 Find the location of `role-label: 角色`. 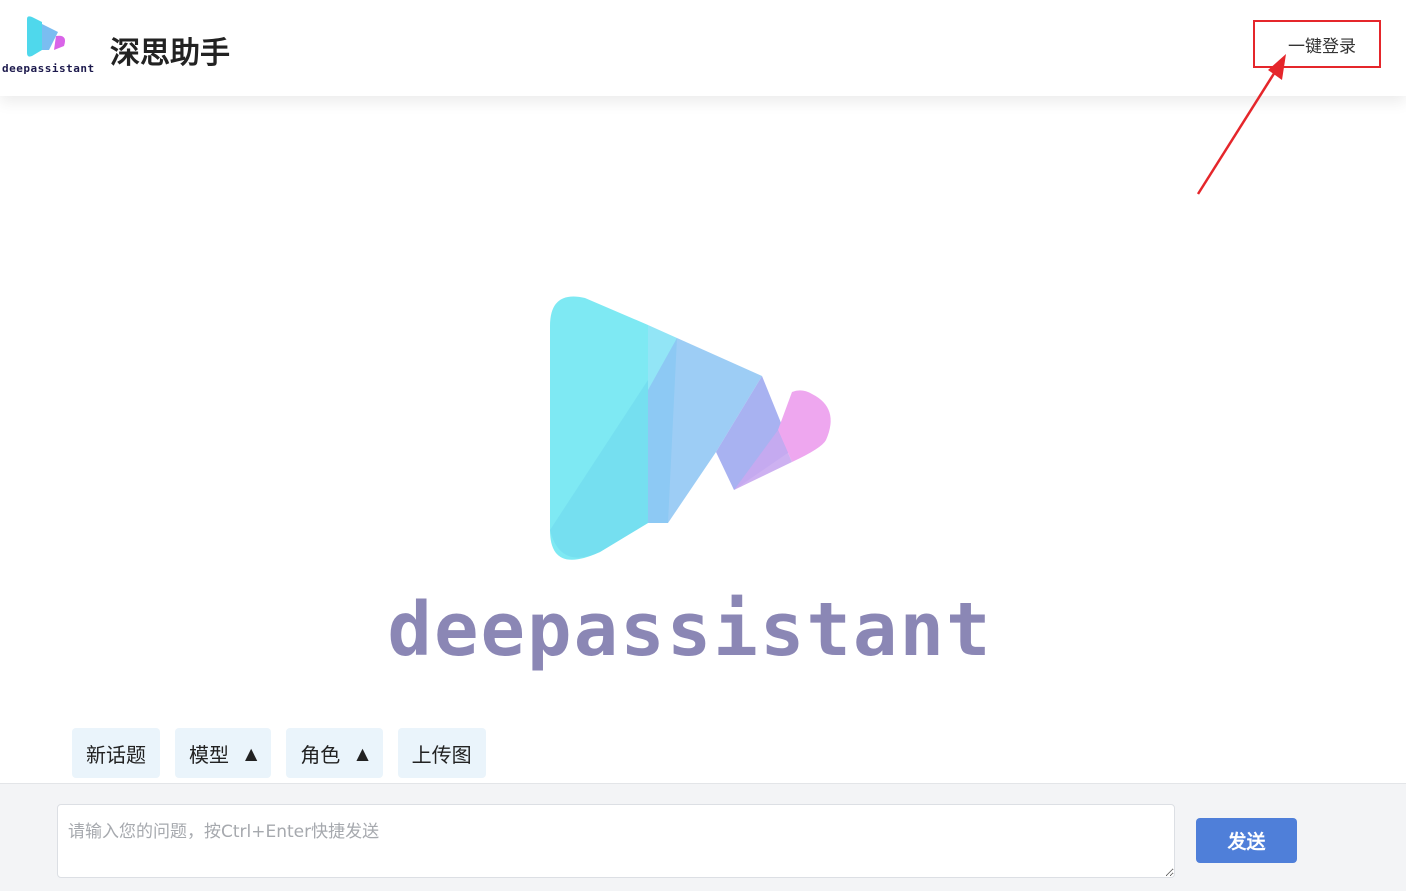

role-label: 角色 is located at coordinates (320, 754).